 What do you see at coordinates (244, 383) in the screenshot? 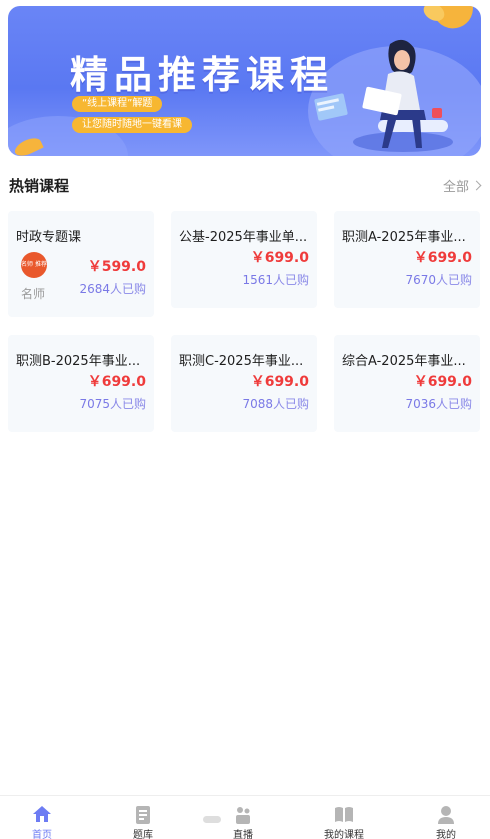
I see `course-card: 职测C-2025年事业... ￥699.0 7088人已购` at bounding box center [244, 383].